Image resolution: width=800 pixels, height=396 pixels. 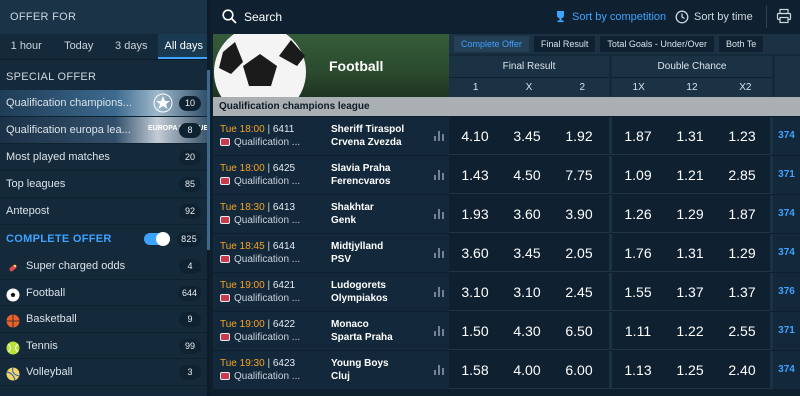 What do you see at coordinates (638, 87) in the screenshot?
I see `column-header: 1X` at bounding box center [638, 87].